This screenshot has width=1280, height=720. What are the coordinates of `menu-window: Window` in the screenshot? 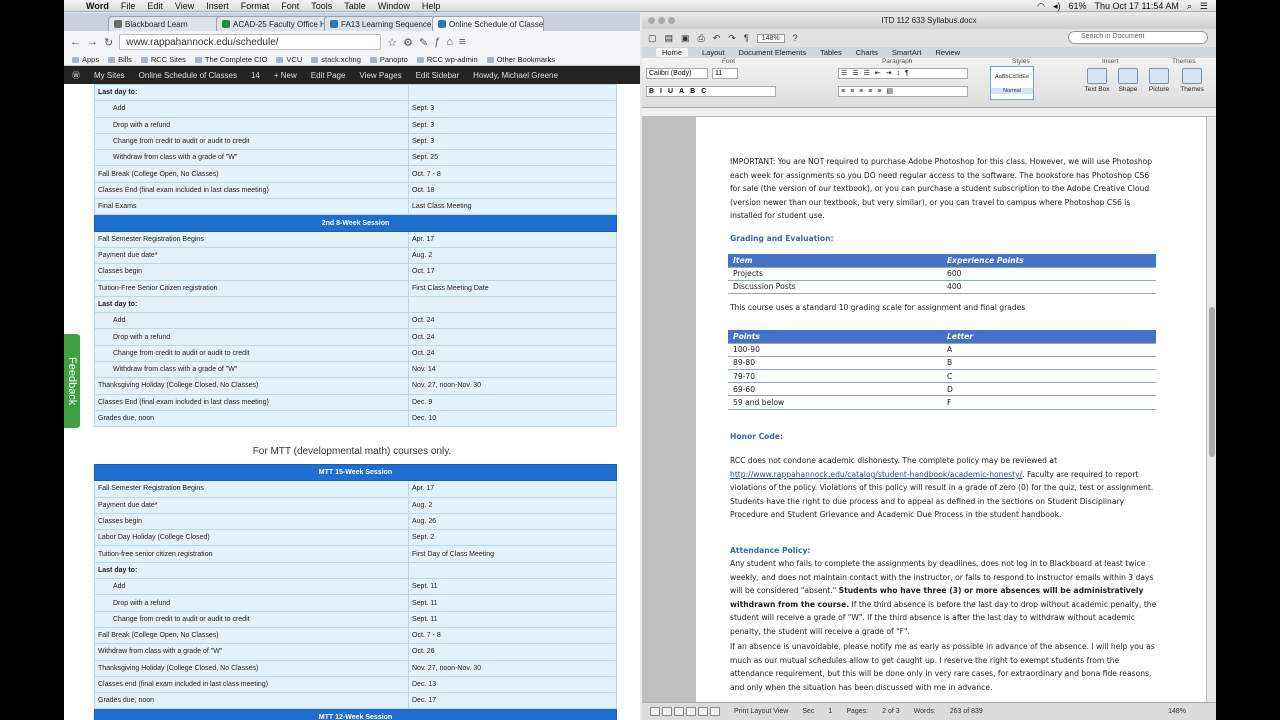 It's located at (394, 6).